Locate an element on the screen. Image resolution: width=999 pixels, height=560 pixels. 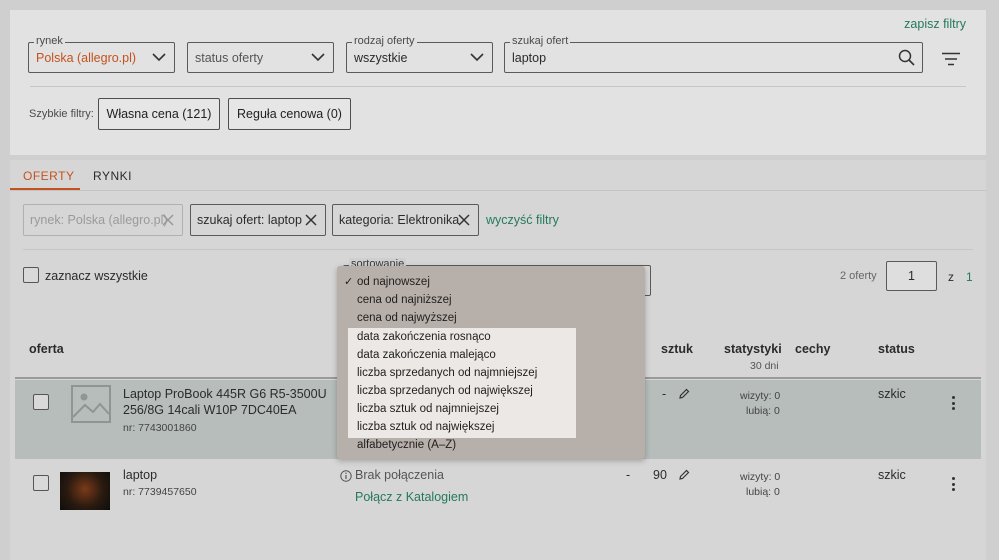
connection-status: Brak połączenia is located at coordinates (399, 475).